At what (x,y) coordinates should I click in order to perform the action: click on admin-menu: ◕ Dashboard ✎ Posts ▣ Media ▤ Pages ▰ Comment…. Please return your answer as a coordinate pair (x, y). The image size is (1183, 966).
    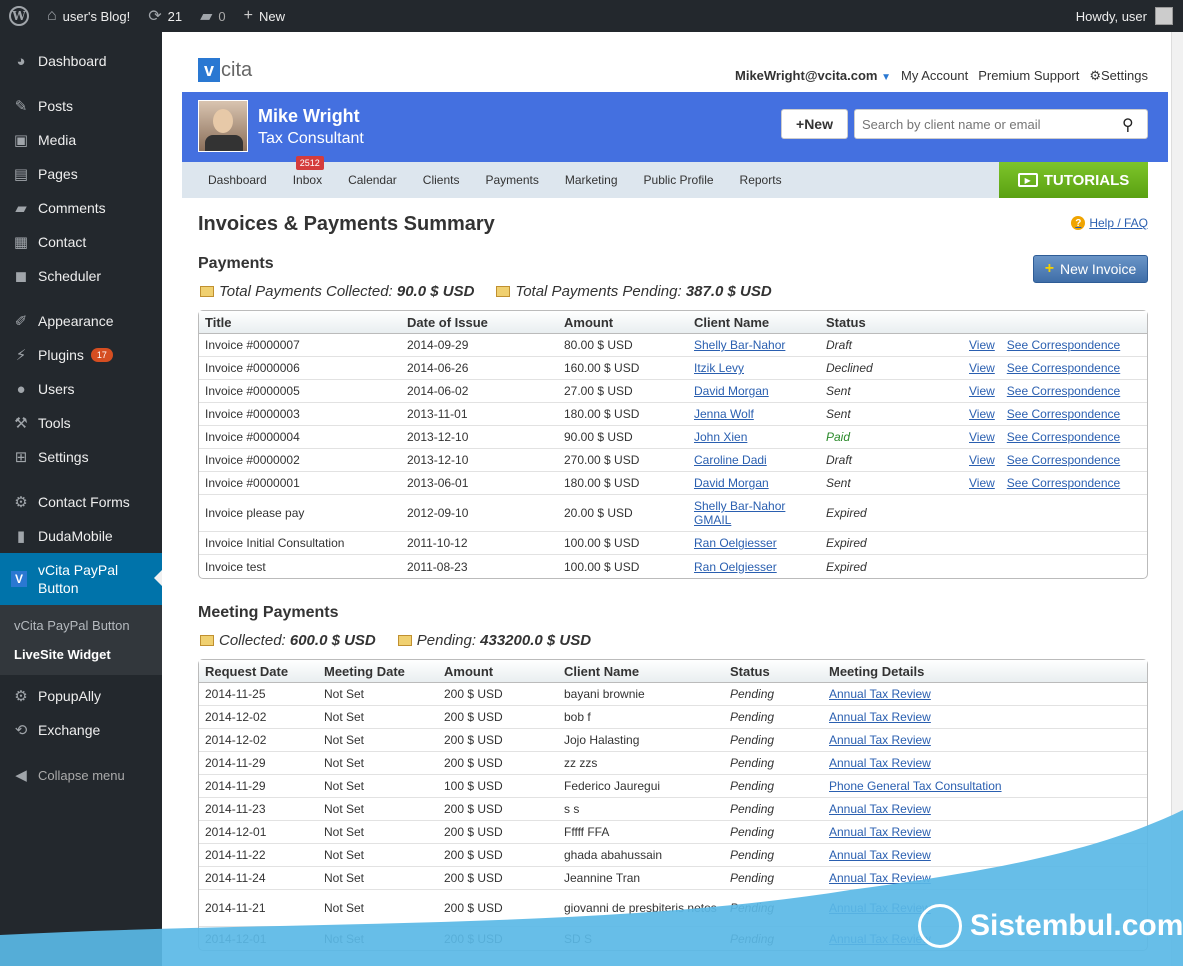
    Looking at the image, I should click on (81, 499).